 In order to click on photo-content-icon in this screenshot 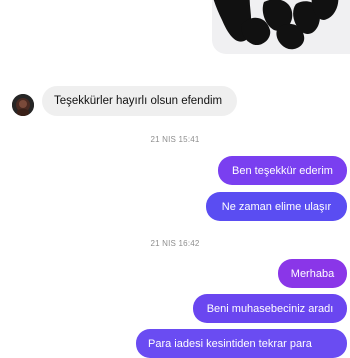, I will do `click(276, 25)`.